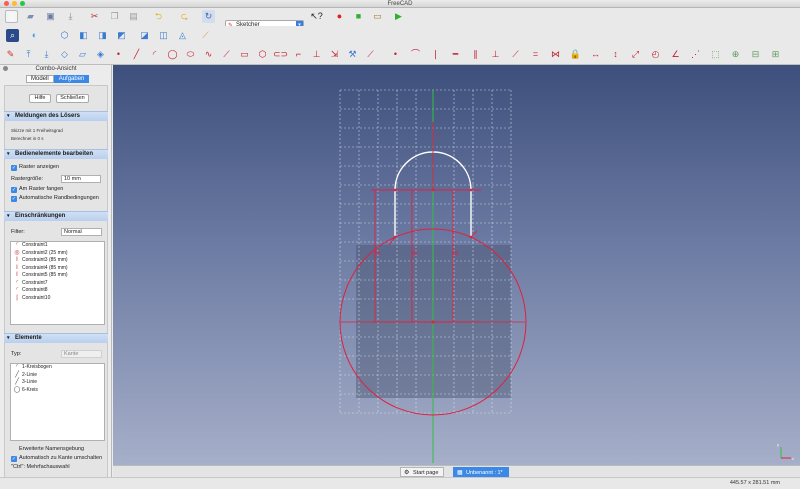 This screenshot has width=800, height=489. I want to click on extend-icon: ⇲, so click(334, 54).